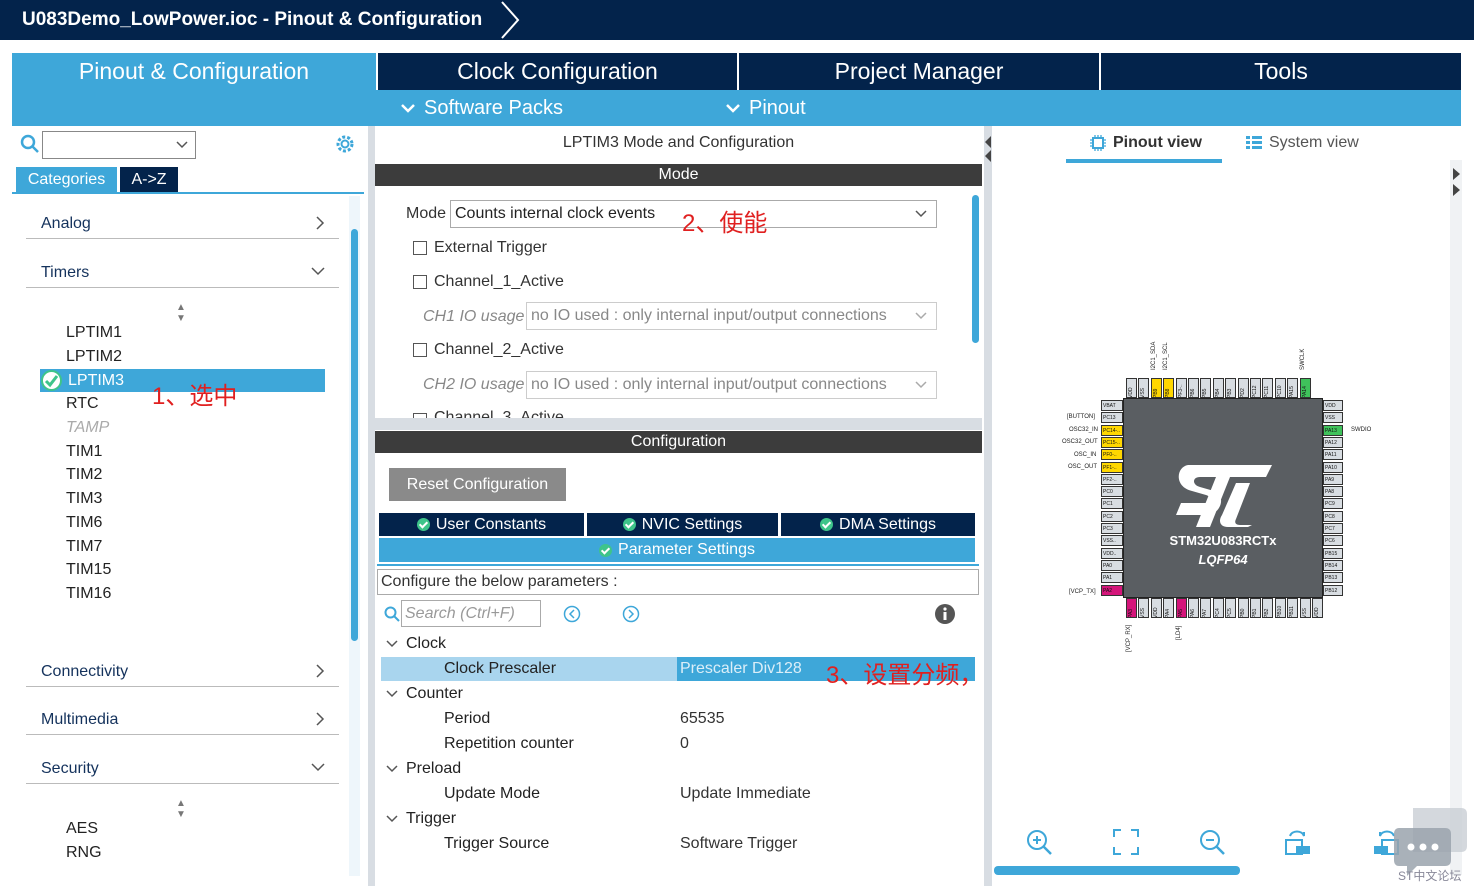 This screenshot has width=1474, height=891. I want to click on tab-pinout-configuration: Pinout & Configuration, so click(194, 71).